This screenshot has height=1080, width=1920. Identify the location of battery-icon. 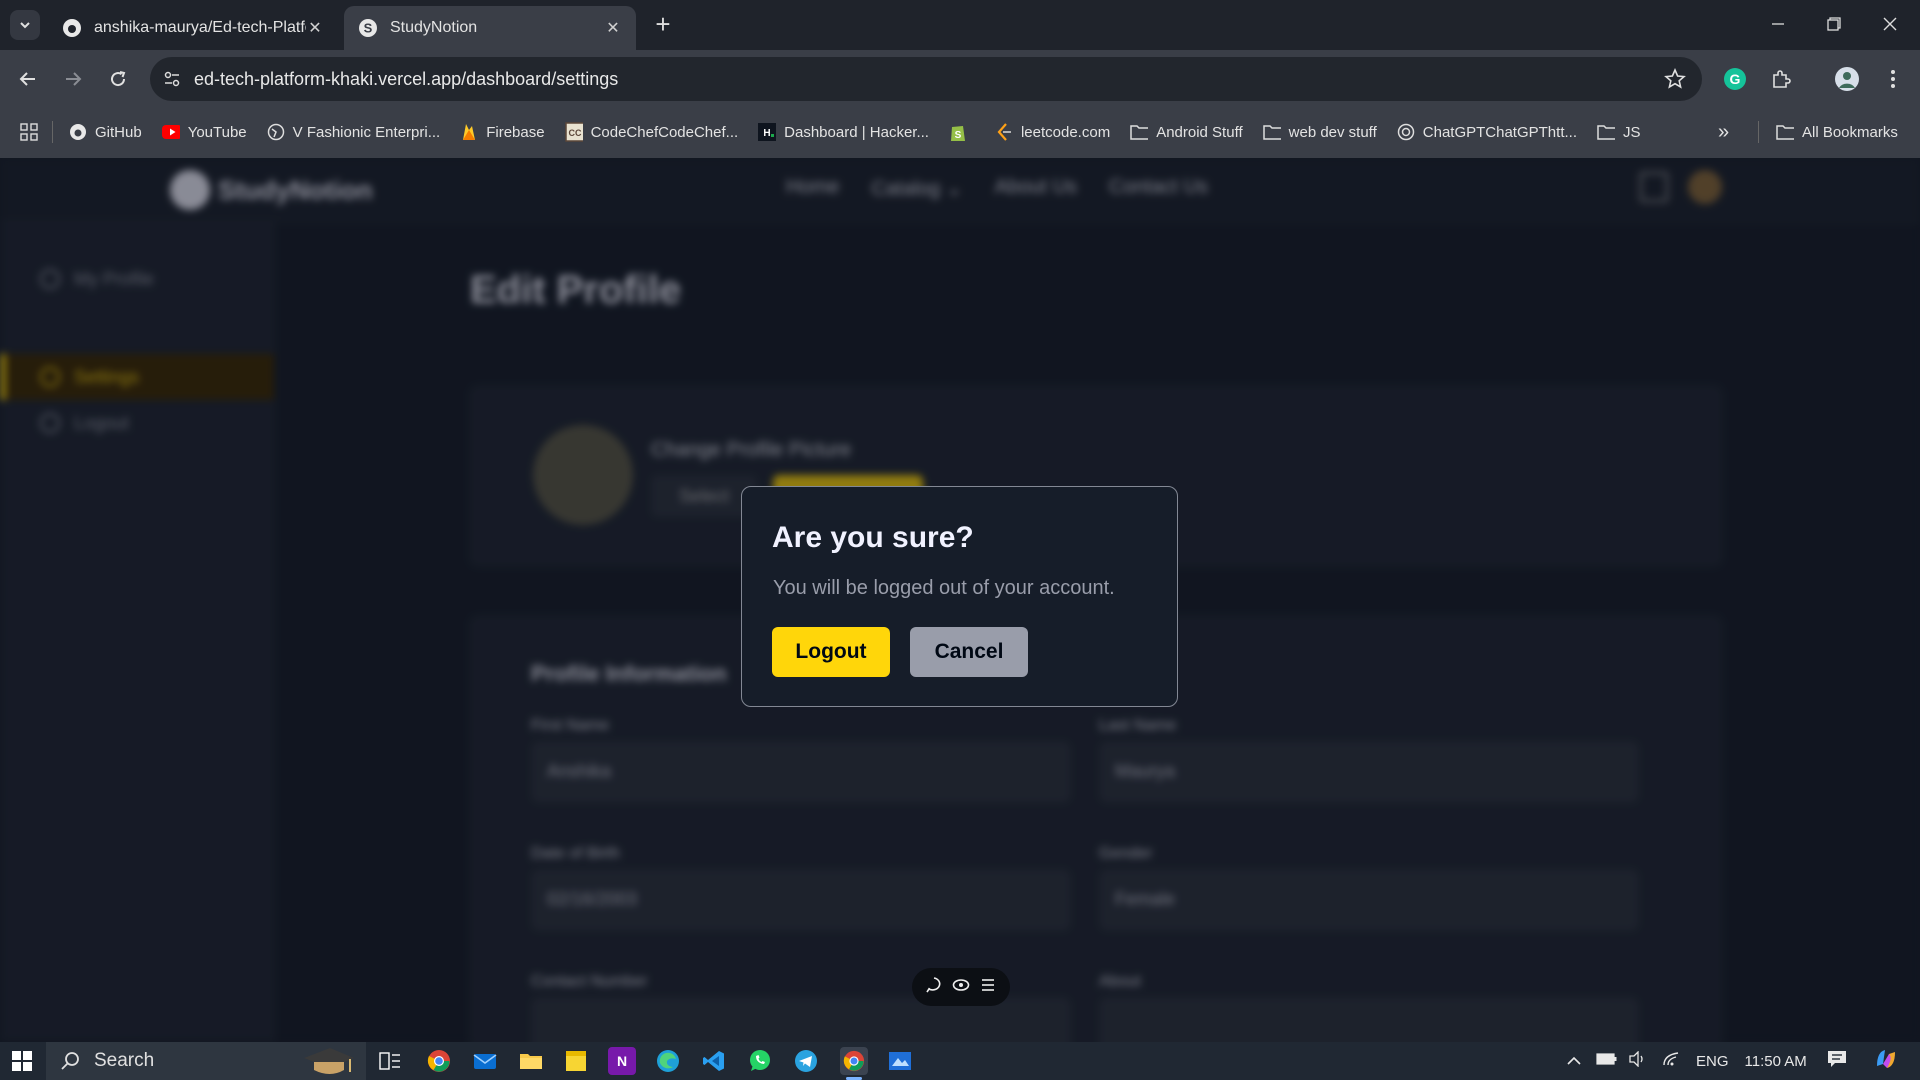
(1607, 1061).